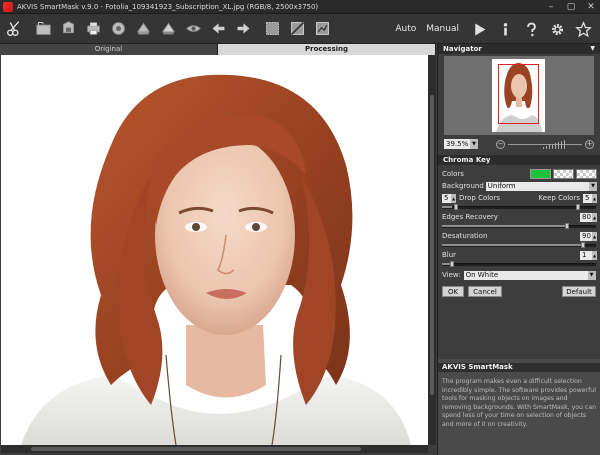  I want to click on open-image-icon, so click(43, 29).